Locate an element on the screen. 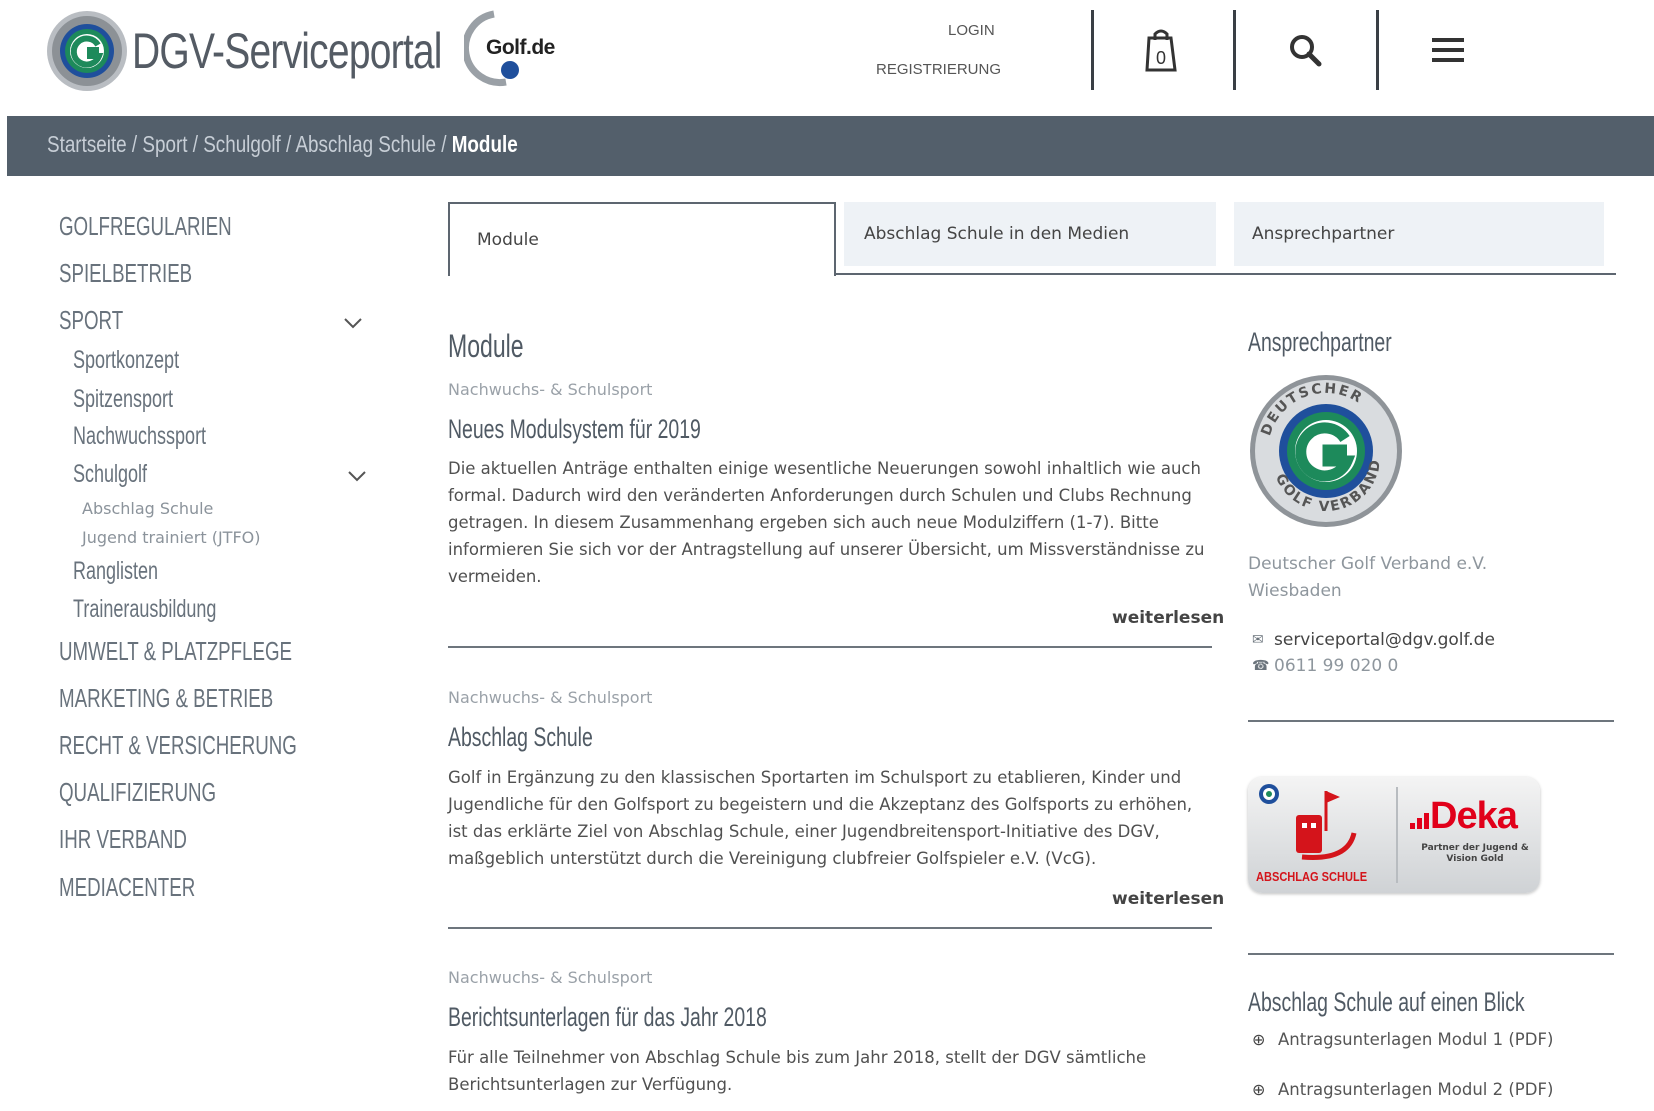 The image size is (1654, 1111). phone-icon: ☎ is located at coordinates (1261, 666).